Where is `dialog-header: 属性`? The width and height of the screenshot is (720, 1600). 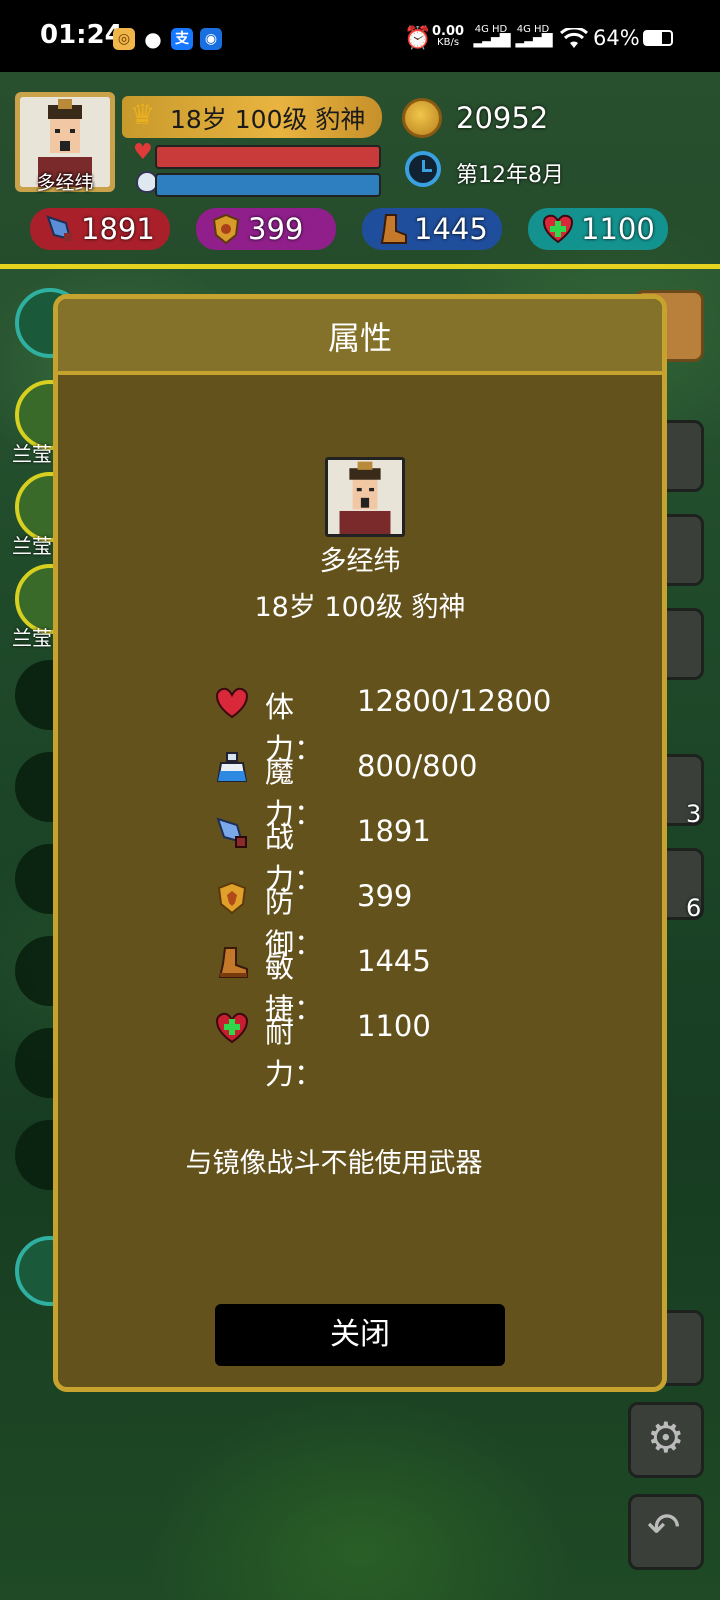
dialog-header: 属性 is located at coordinates (360, 337).